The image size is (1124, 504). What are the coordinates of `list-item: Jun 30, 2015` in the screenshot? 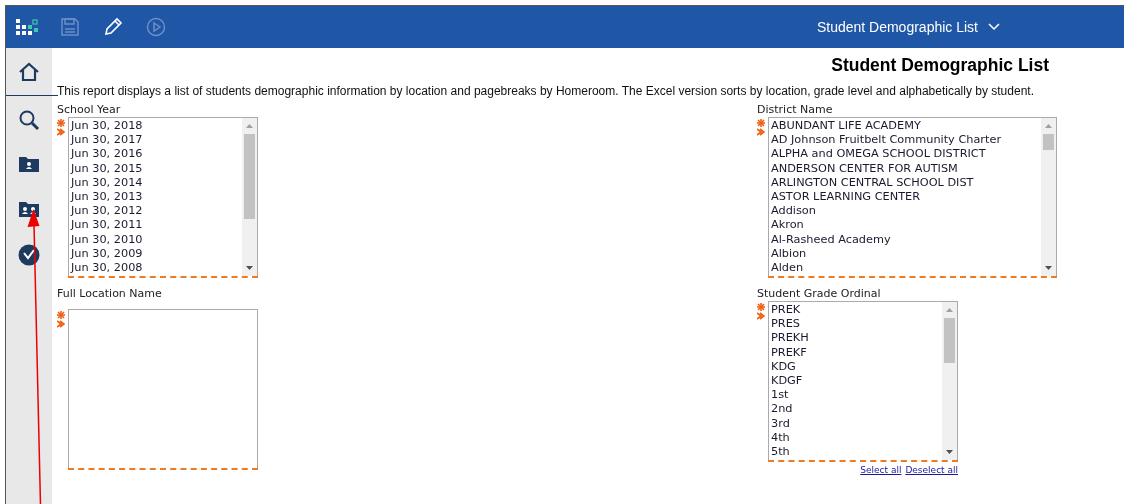 It's located at (107, 168).